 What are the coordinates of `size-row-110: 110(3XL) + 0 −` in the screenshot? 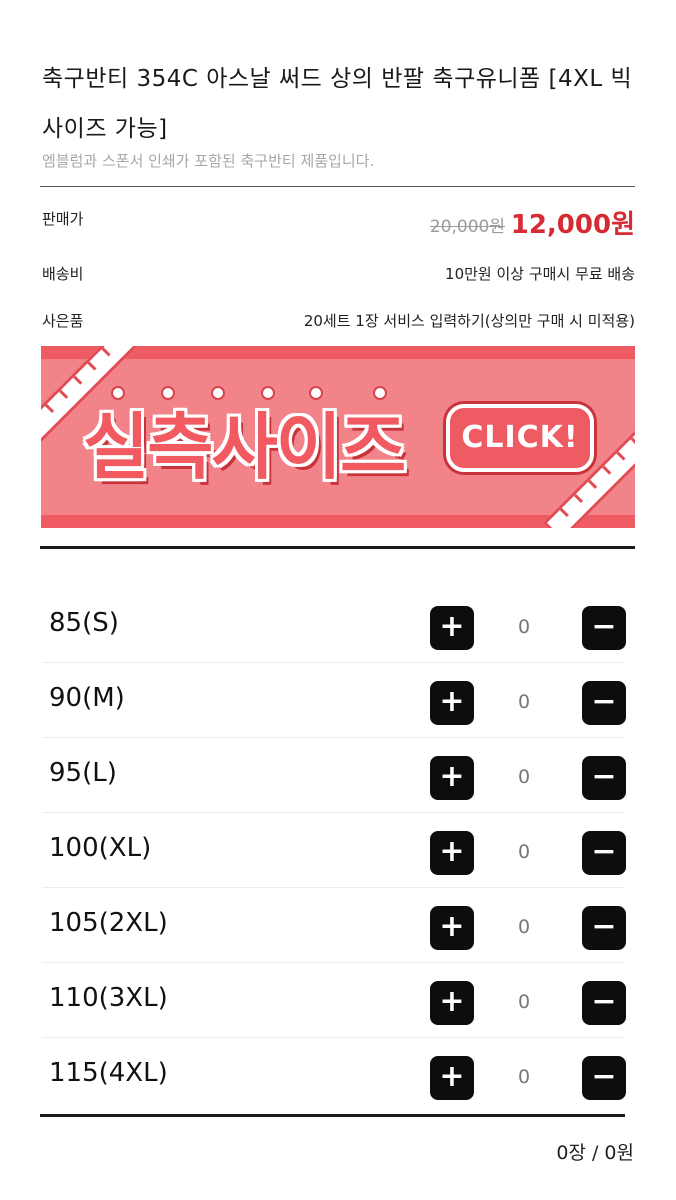 It's located at (334, 1000).